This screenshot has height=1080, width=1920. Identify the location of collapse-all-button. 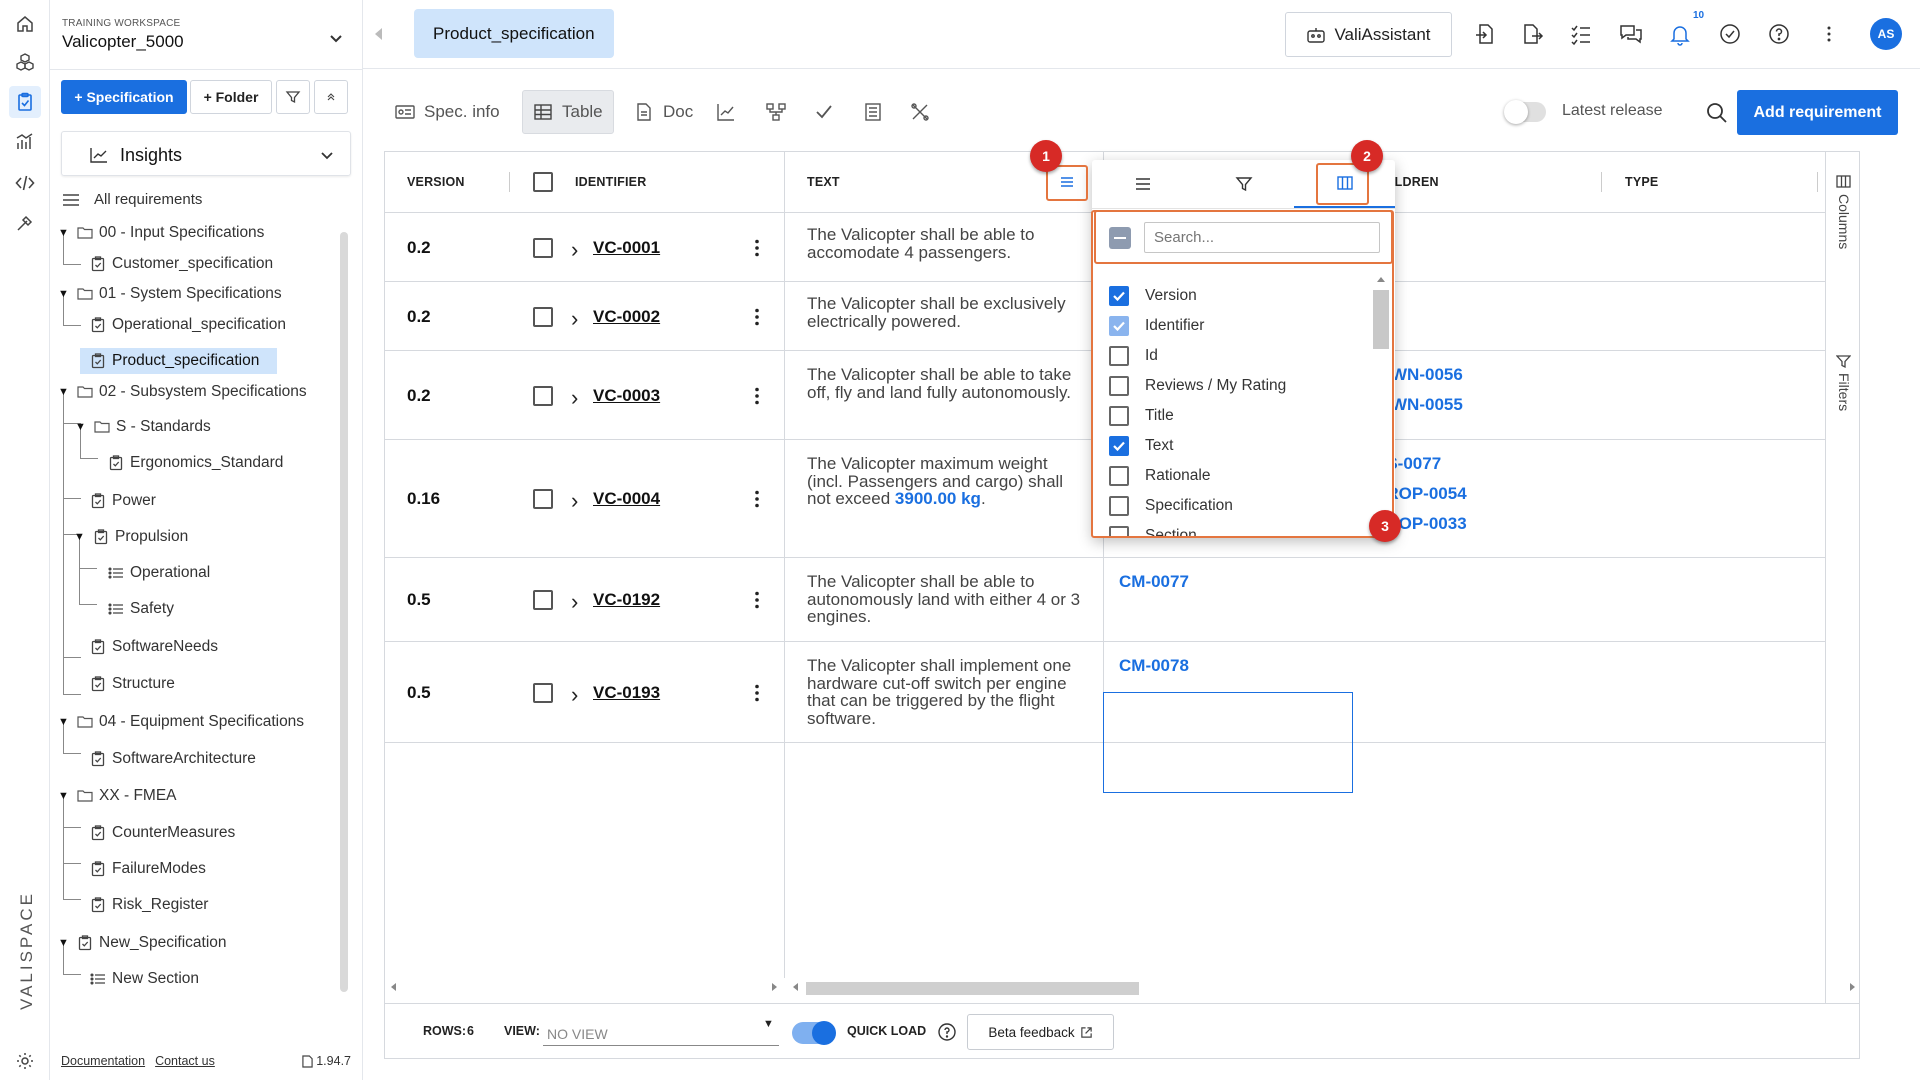
(331, 97).